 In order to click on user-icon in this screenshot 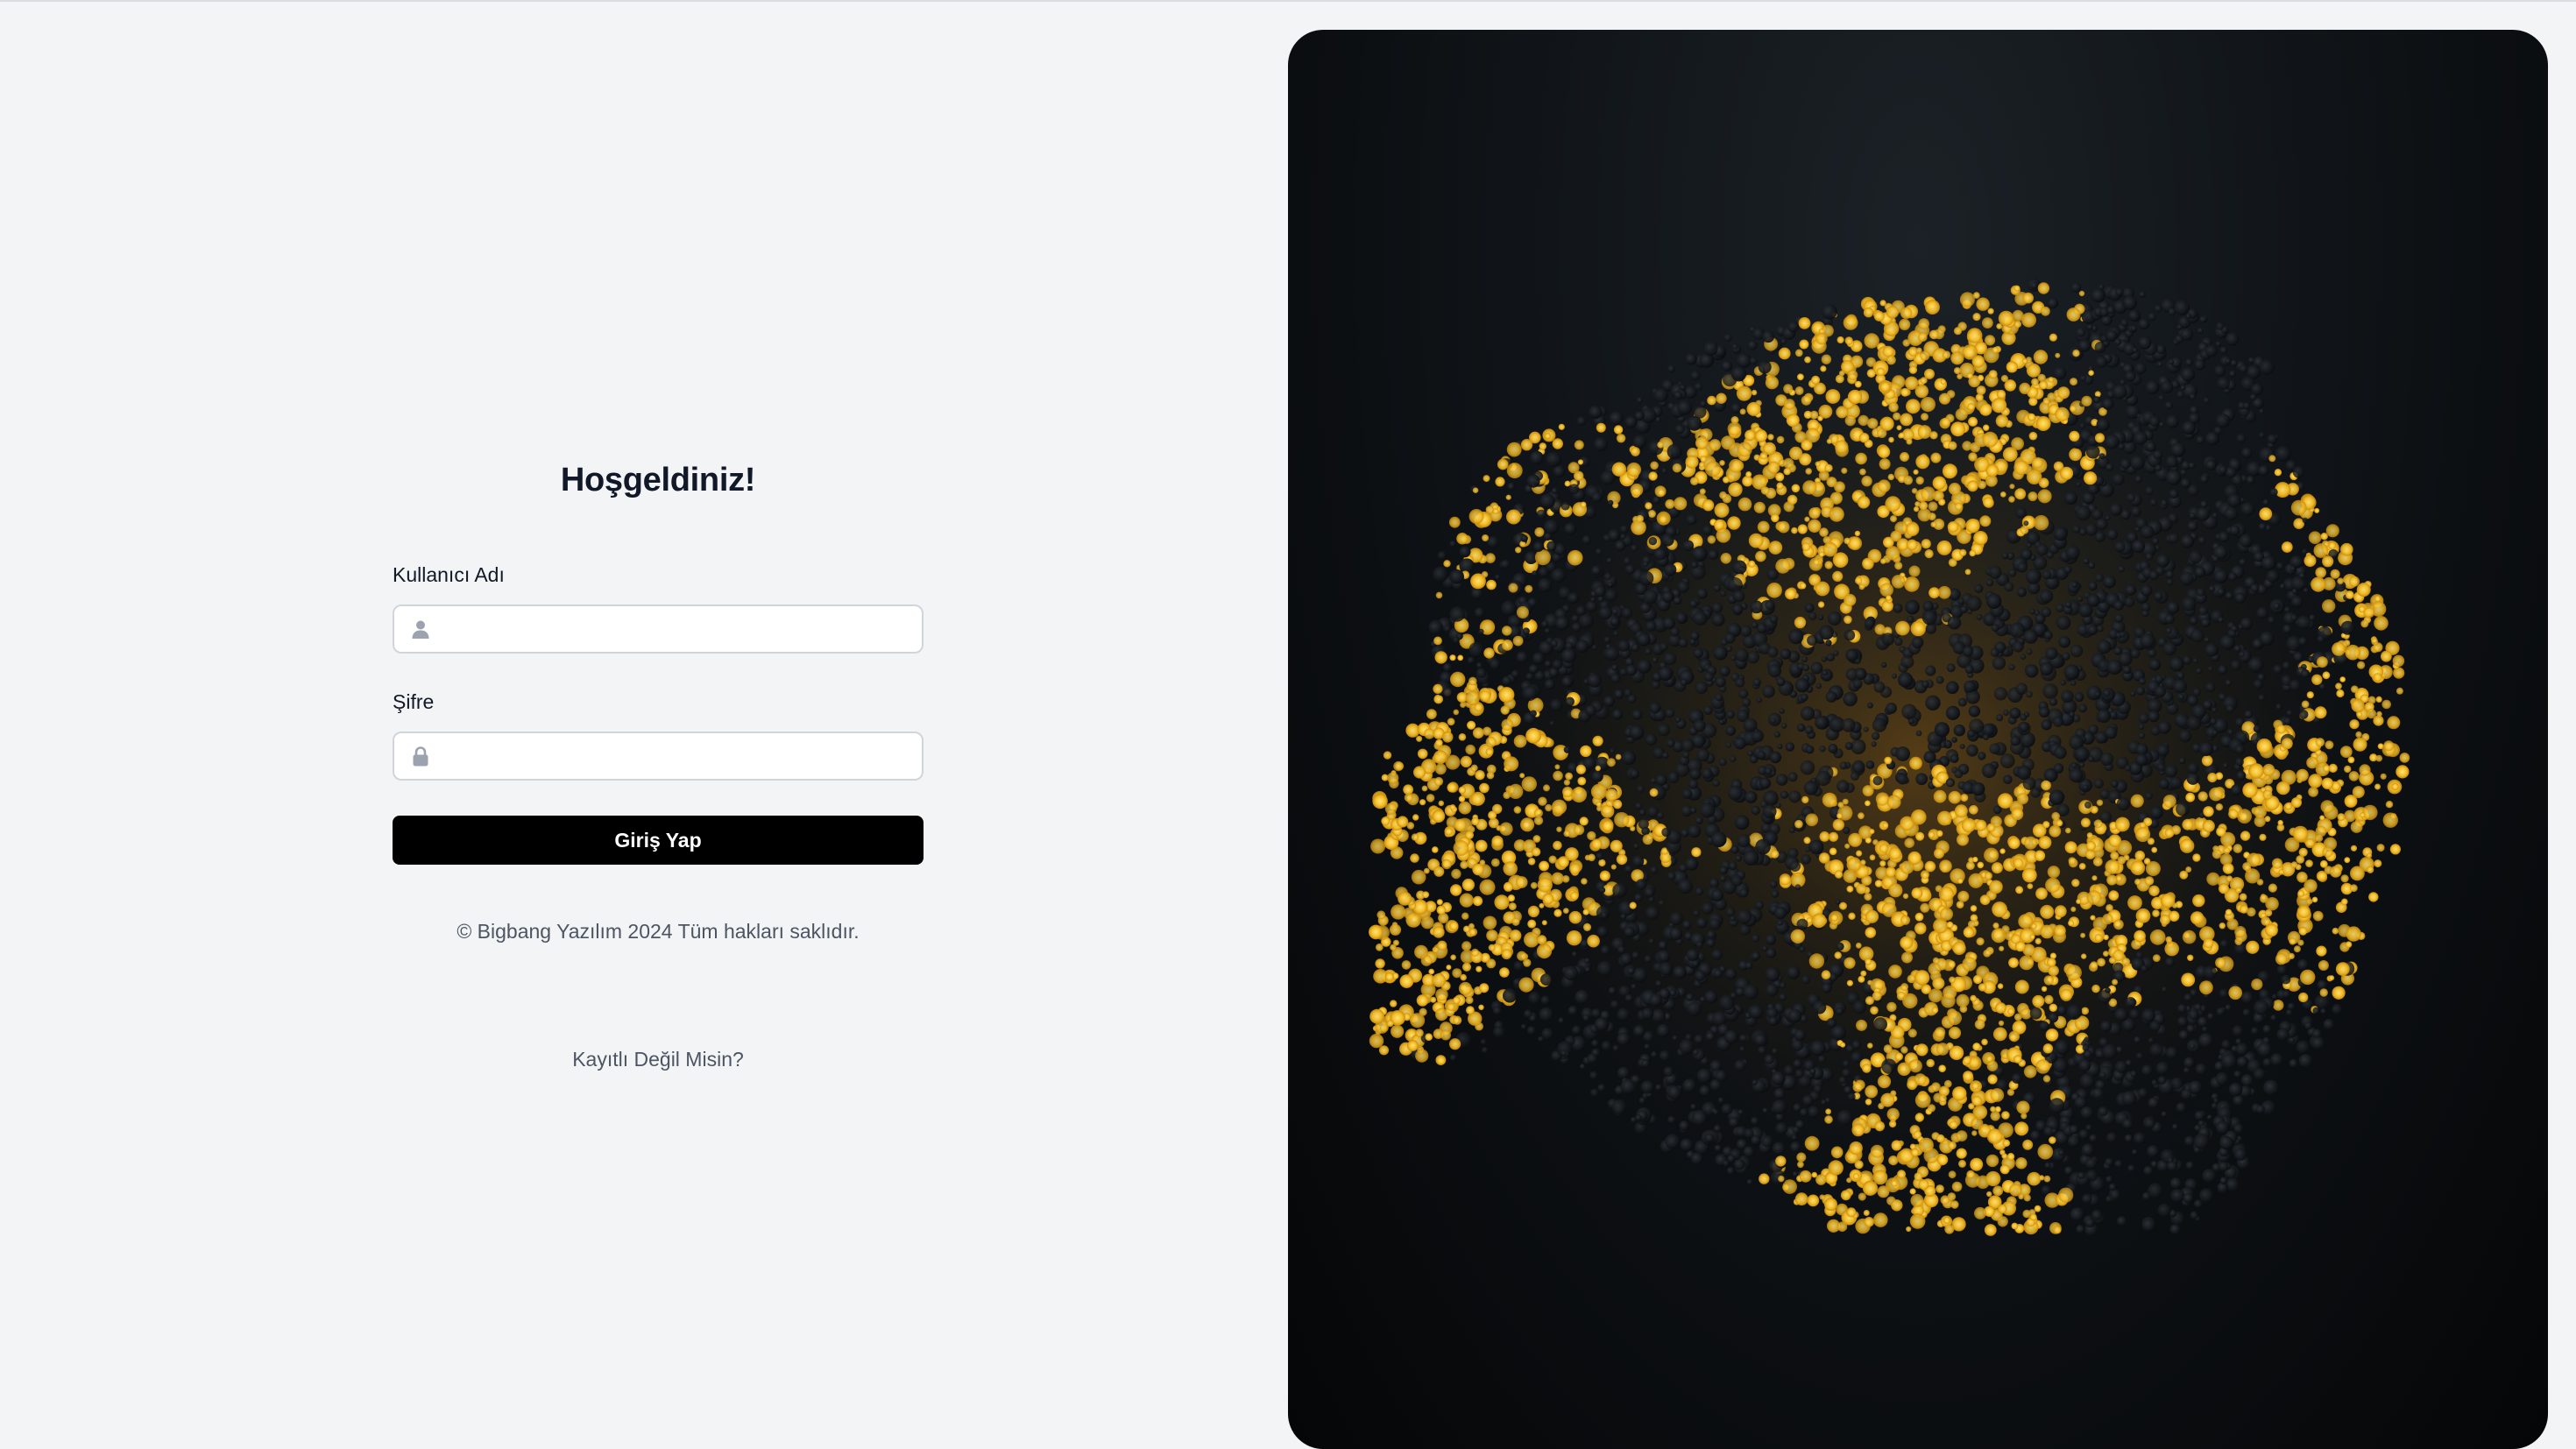, I will do `click(420, 629)`.